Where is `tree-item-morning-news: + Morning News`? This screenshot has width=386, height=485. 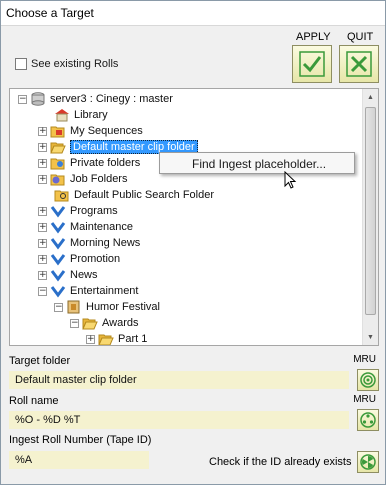 tree-item-morning-news: + Morning News is located at coordinates (89, 243).